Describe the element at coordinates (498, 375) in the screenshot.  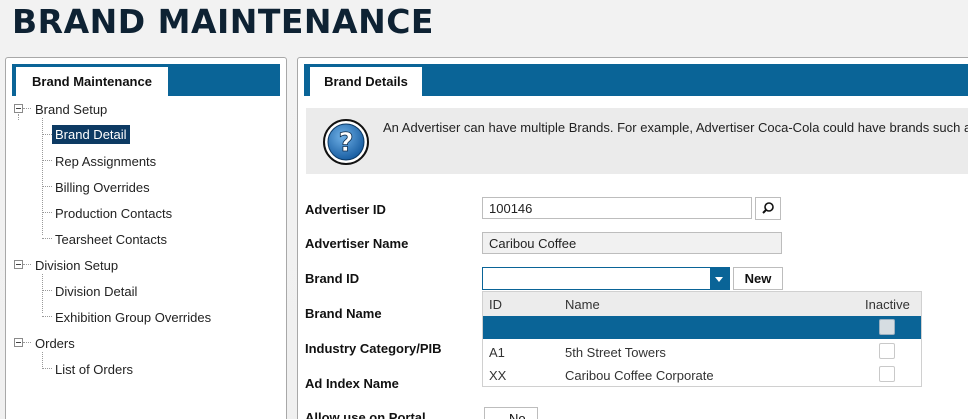
I see `row-id: XX` at that location.